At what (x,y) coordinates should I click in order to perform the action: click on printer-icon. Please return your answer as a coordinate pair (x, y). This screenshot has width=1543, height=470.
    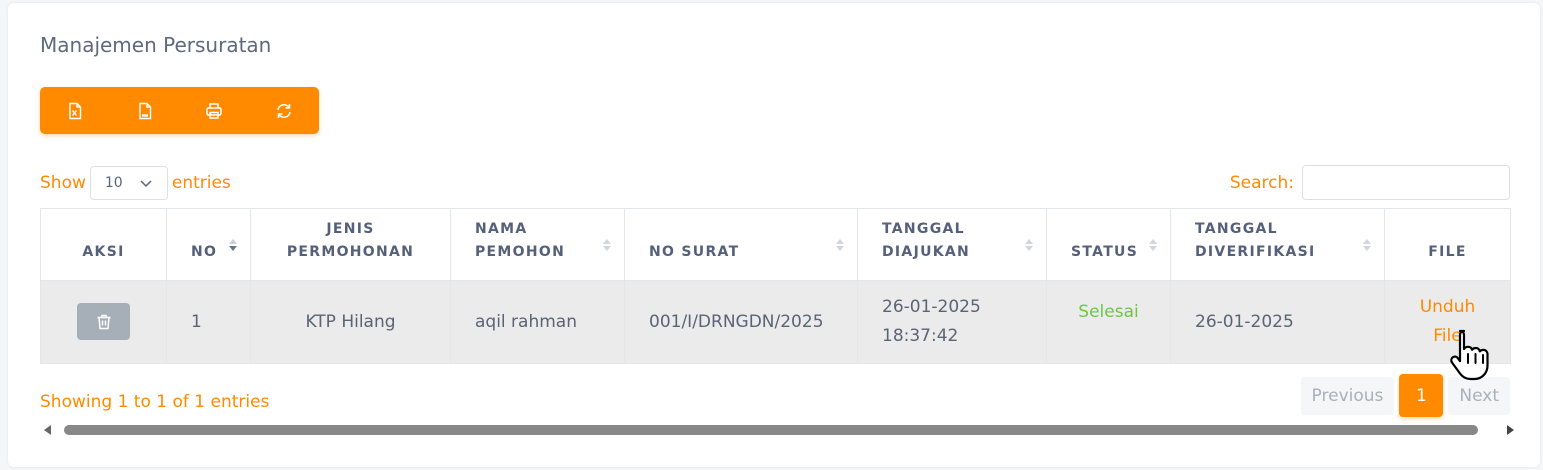
    Looking at the image, I should click on (214, 110).